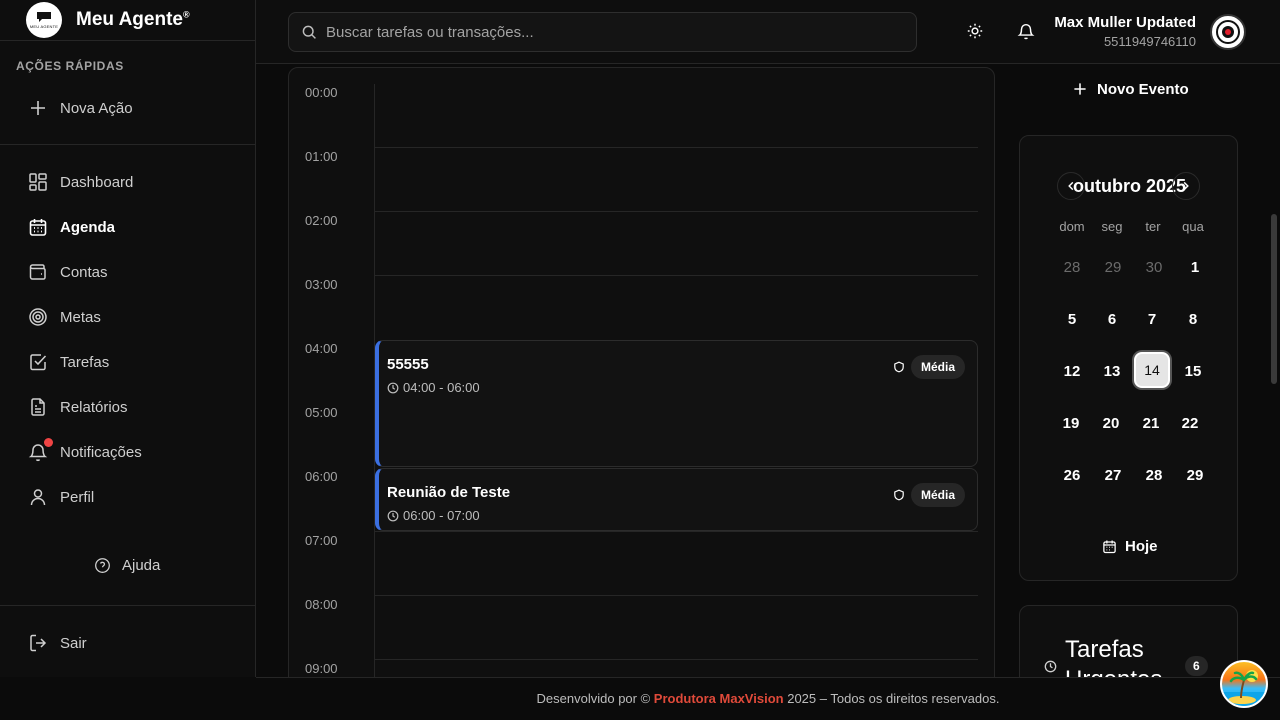 Image resolution: width=1280 pixels, height=720 pixels. What do you see at coordinates (1274, 299) in the screenshot?
I see `scrollbar-thumb` at bounding box center [1274, 299].